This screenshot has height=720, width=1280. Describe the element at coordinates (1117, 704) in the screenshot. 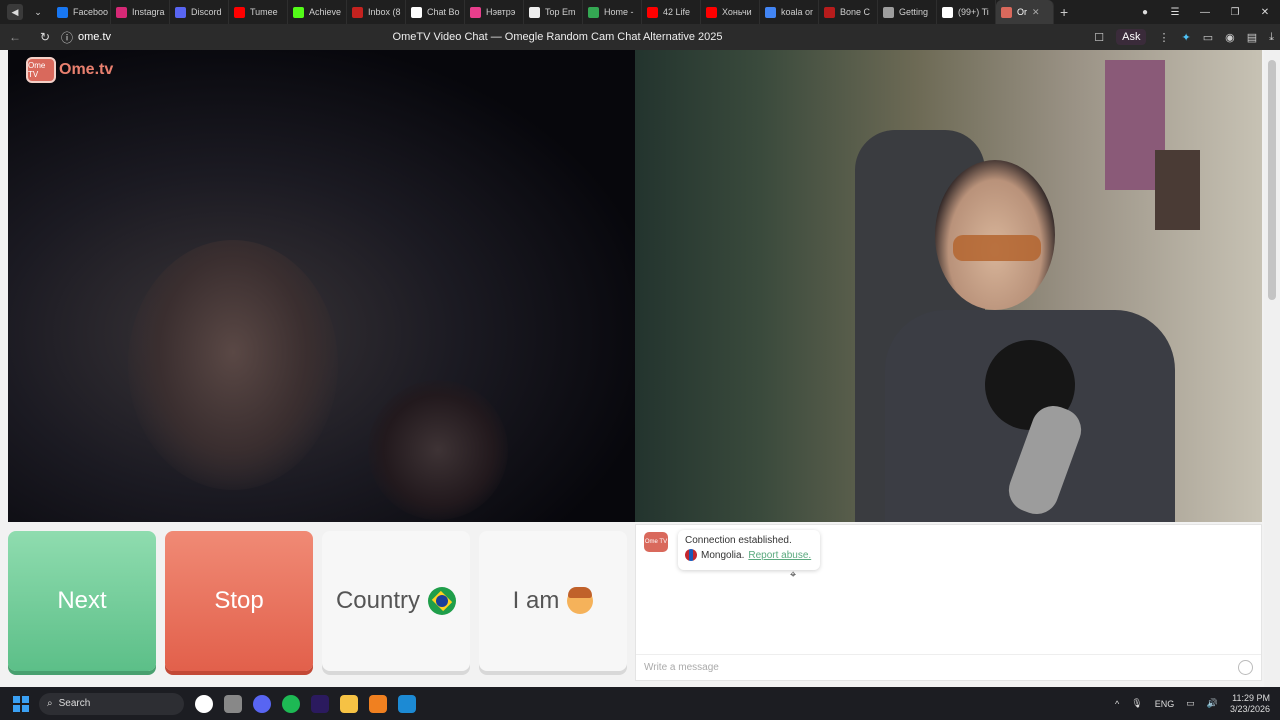

I see `tray-chevron-icon: ^` at that location.